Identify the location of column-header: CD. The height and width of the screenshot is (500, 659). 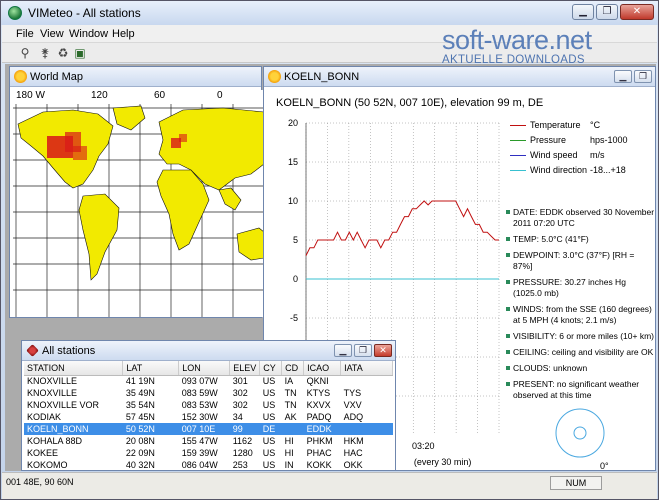
(293, 368).